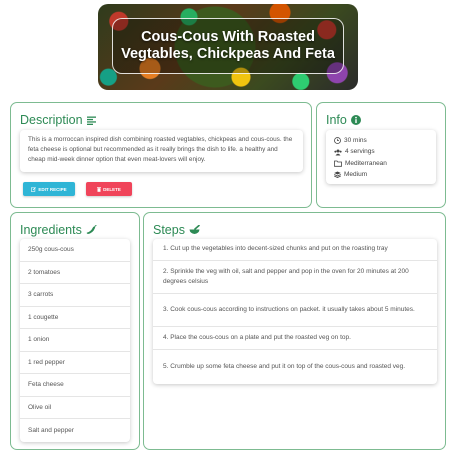 Image resolution: width=450 pixels, height=457 pixels. What do you see at coordinates (355, 140) in the screenshot?
I see `info-time-value: 30 mins` at bounding box center [355, 140].